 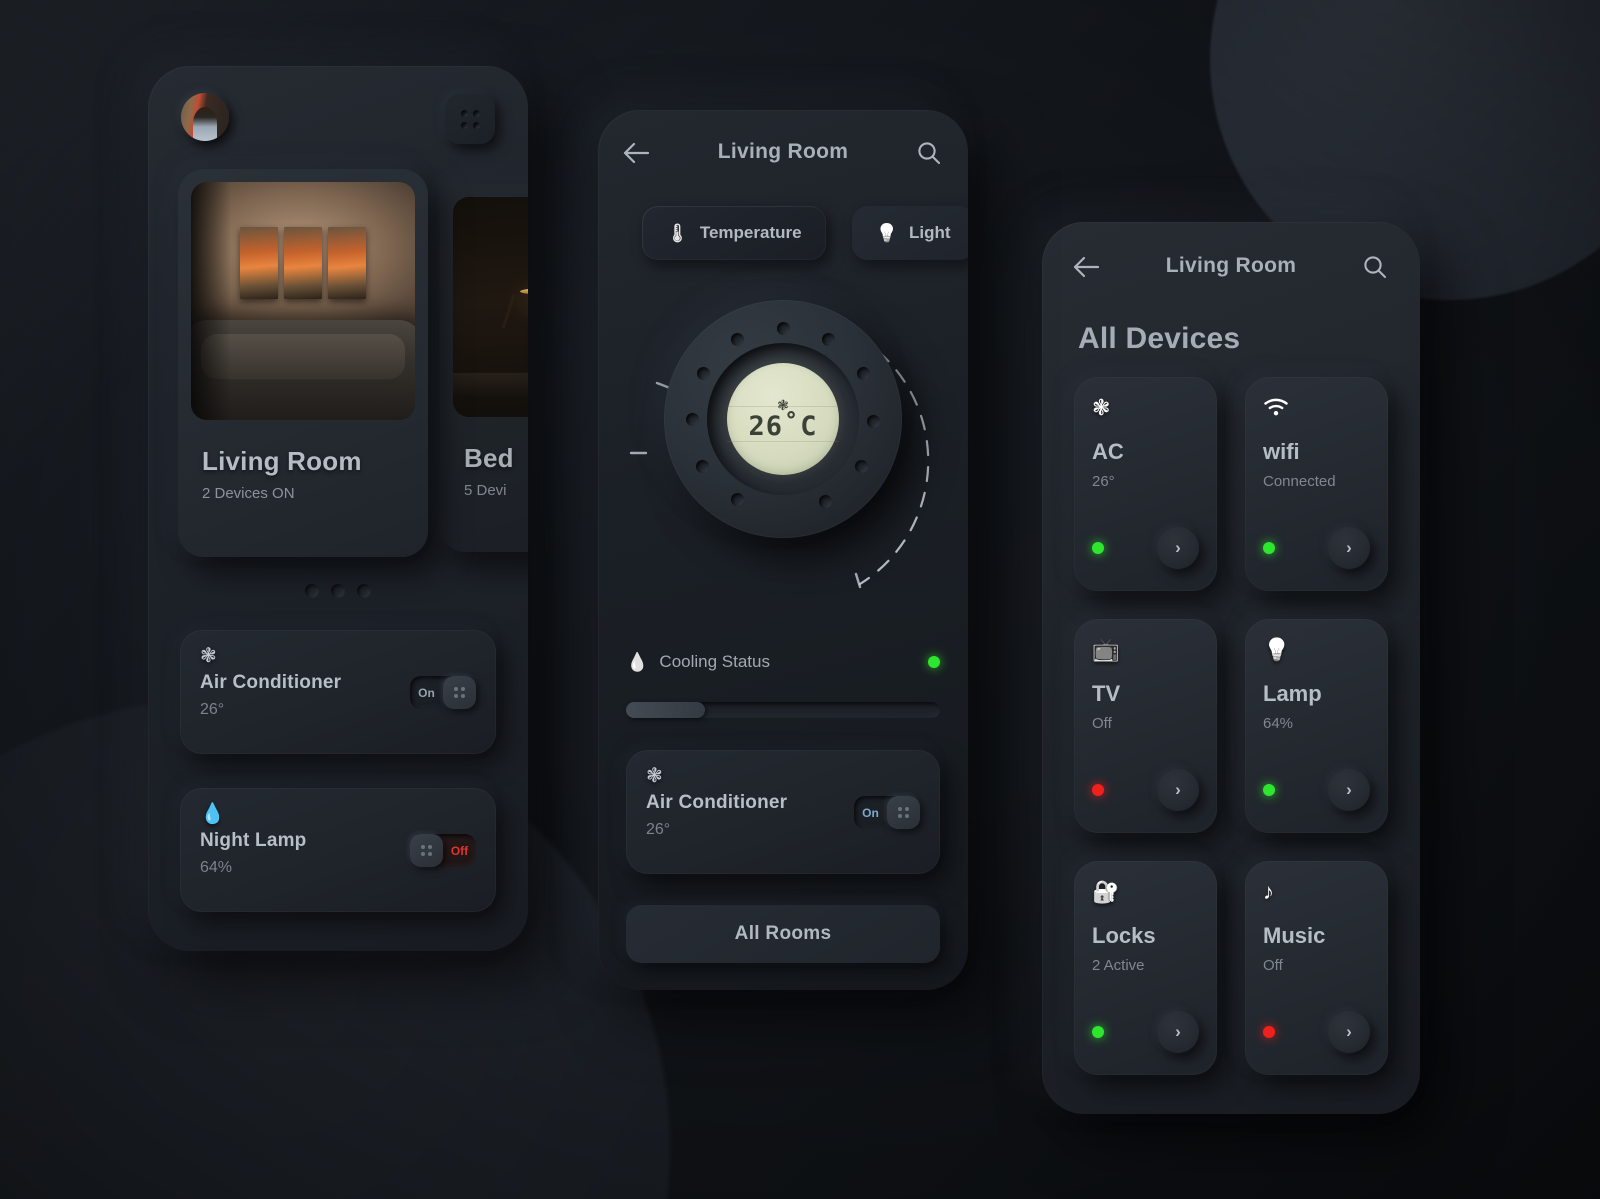 What do you see at coordinates (1294, 935) in the screenshot?
I see `device-name: Music` at bounding box center [1294, 935].